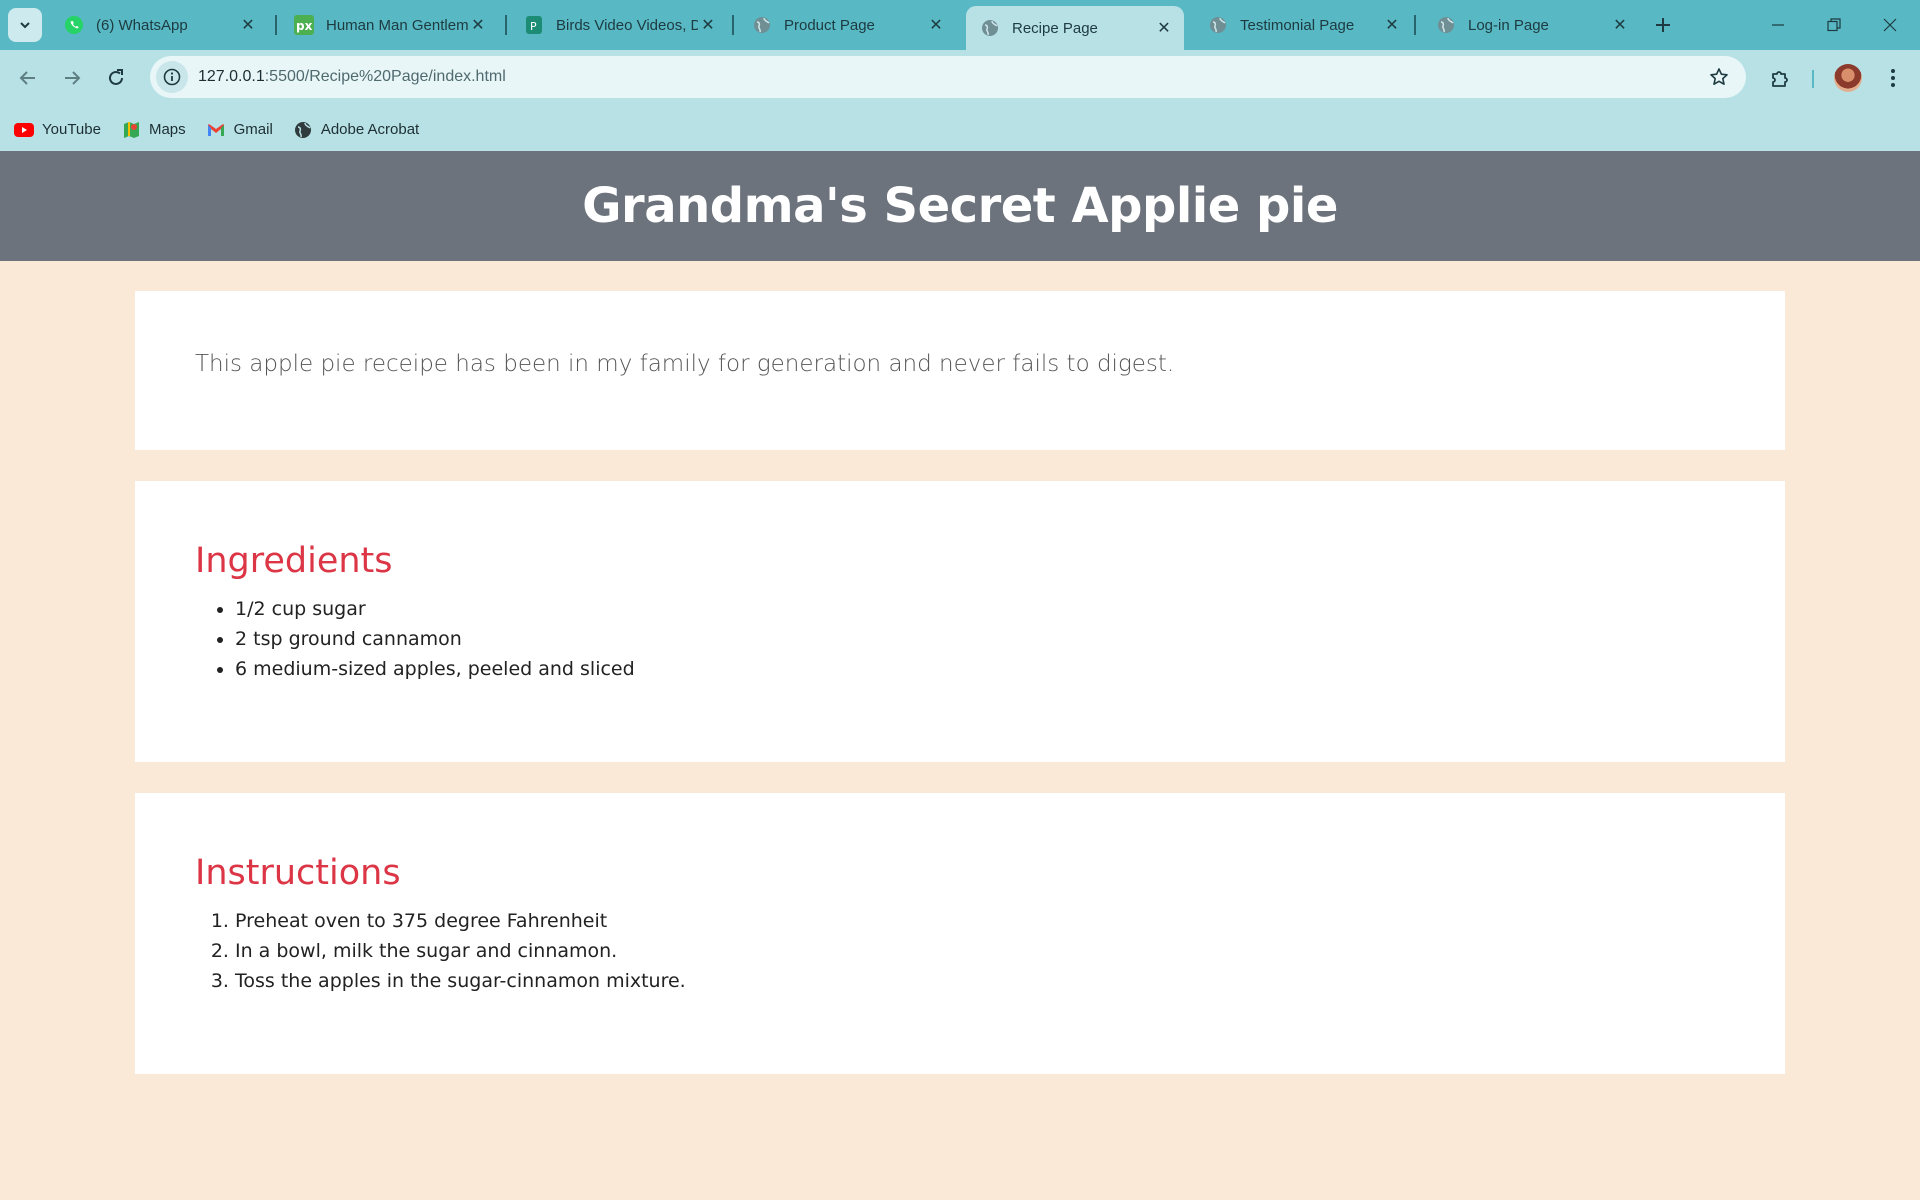 The height and width of the screenshot is (1200, 1920). I want to click on close-icon, so click(1890, 25).